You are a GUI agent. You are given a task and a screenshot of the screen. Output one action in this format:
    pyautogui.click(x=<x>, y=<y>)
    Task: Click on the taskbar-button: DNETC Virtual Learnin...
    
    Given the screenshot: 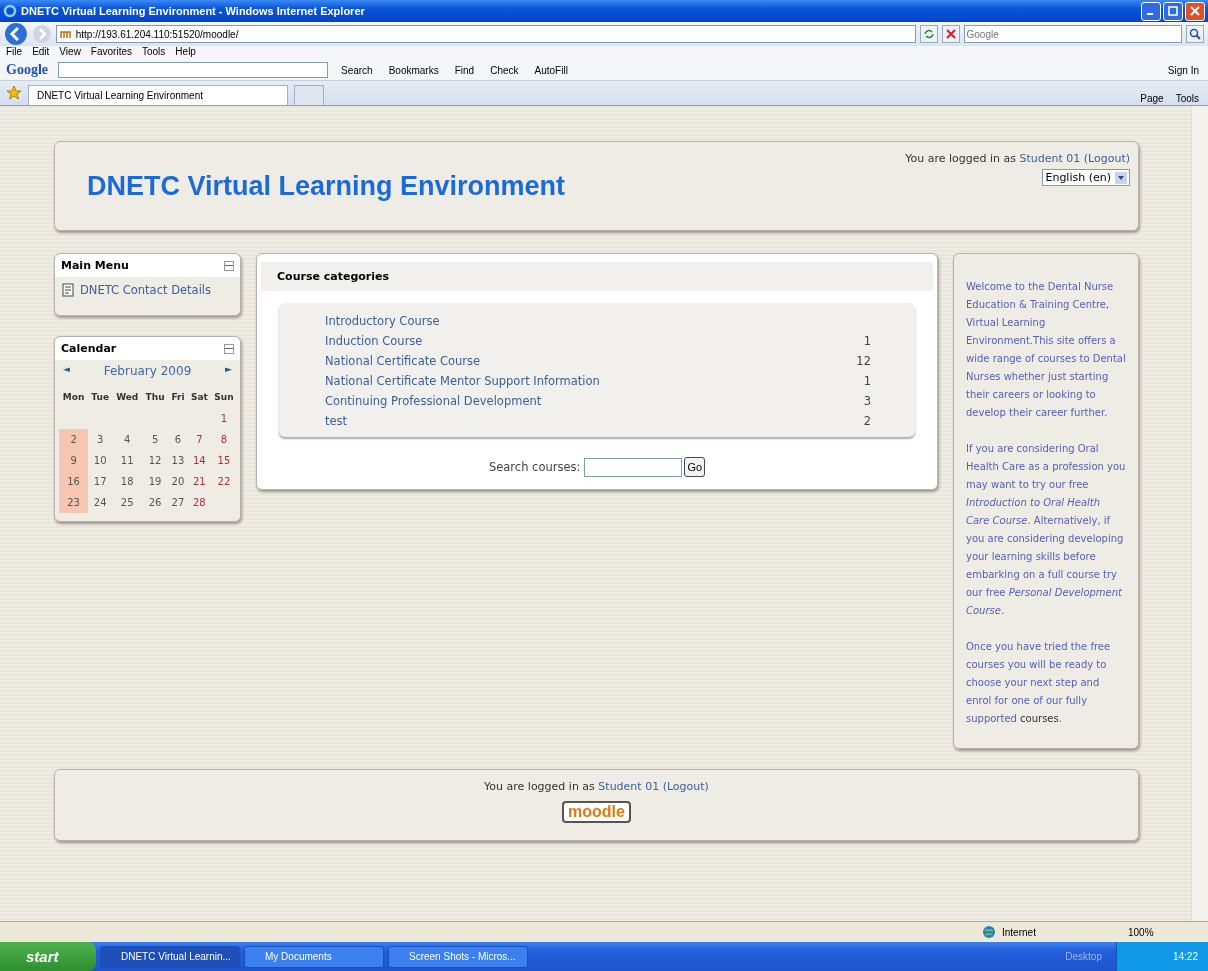 What is the action you would take?
    pyautogui.click(x=170, y=956)
    